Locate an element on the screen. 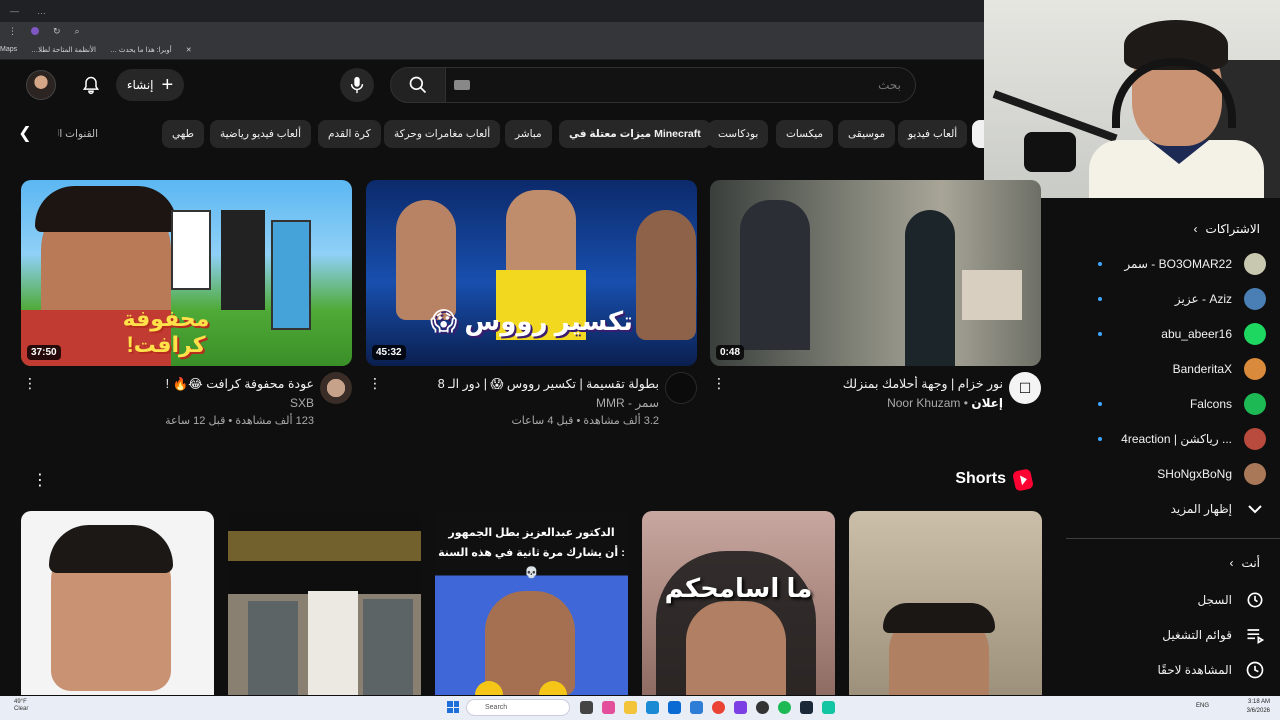 The height and width of the screenshot is (720, 1280). chip-all-selected is located at coordinates (978, 134).